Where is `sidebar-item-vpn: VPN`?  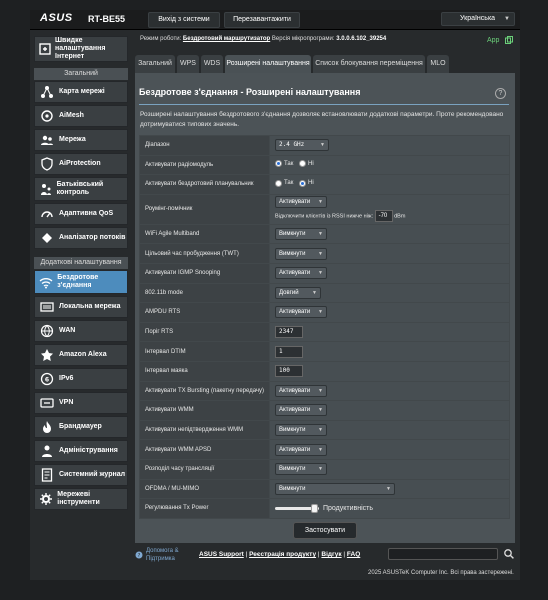 sidebar-item-vpn: VPN is located at coordinates (81, 403).